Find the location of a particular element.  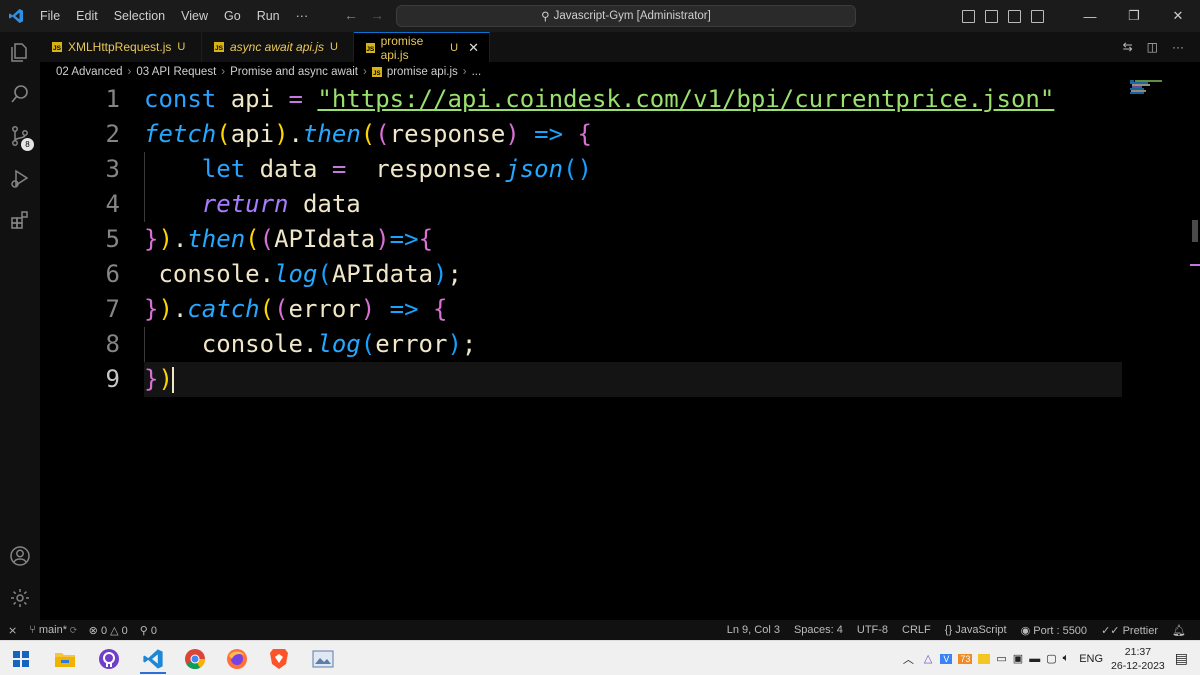

menu-item: File is located at coordinates (50, 16).